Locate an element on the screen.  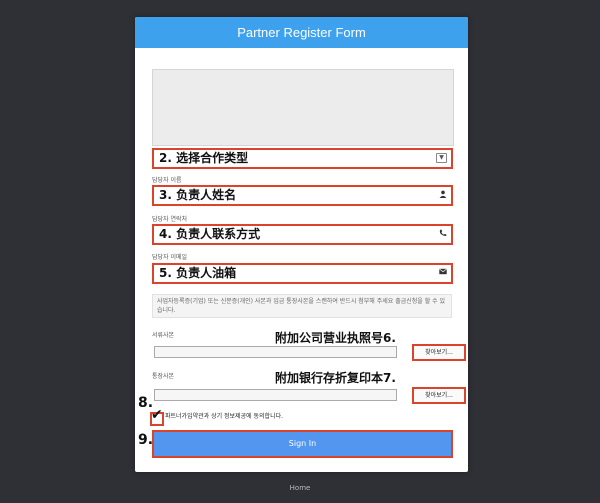
manager-contact-input: 4. 负责人联系方式 is located at coordinates (302, 234).